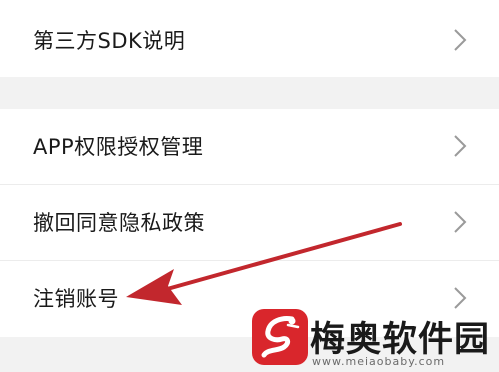 This screenshot has height=372, width=499. What do you see at coordinates (119, 223) in the screenshot?
I see `menu-item-label: 撤回同意隐私政策` at bounding box center [119, 223].